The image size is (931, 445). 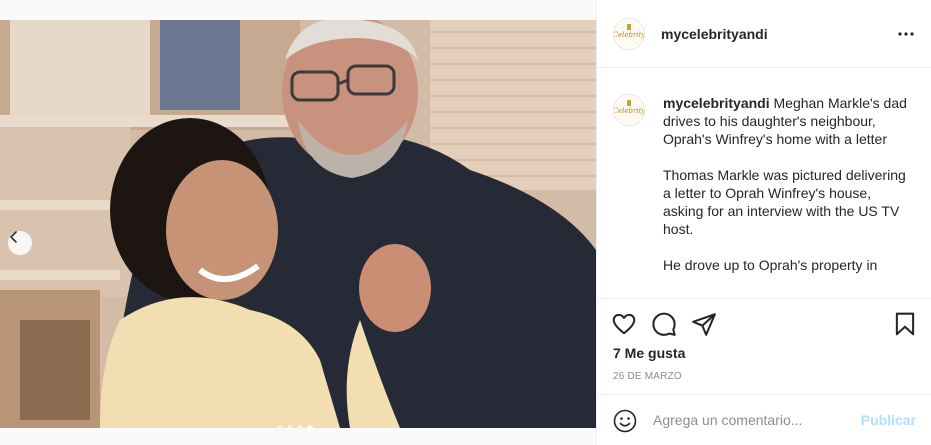 What do you see at coordinates (298, 436) in the screenshot?
I see `bottom-strip` at bounding box center [298, 436].